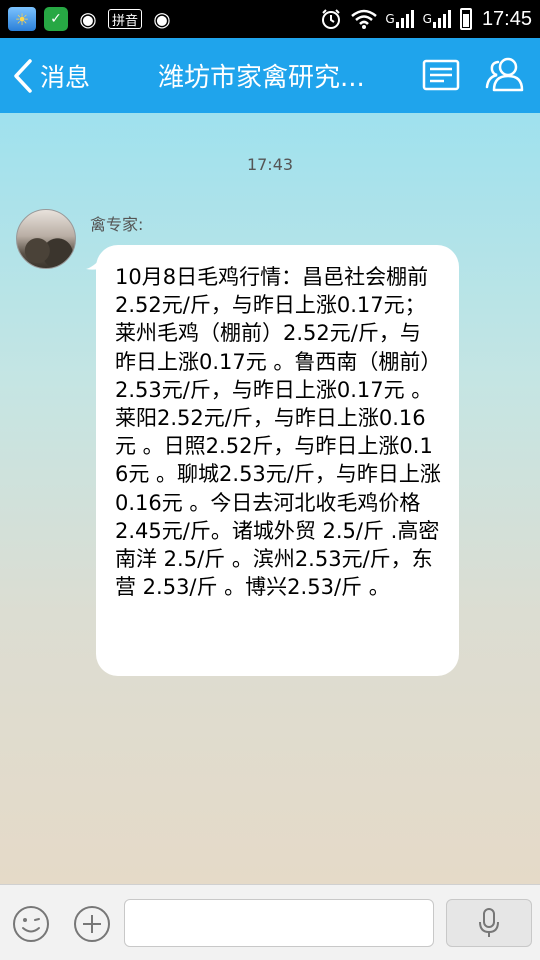 This screenshot has width=540, height=960. I want to click on group-profile-button, so click(441, 75).